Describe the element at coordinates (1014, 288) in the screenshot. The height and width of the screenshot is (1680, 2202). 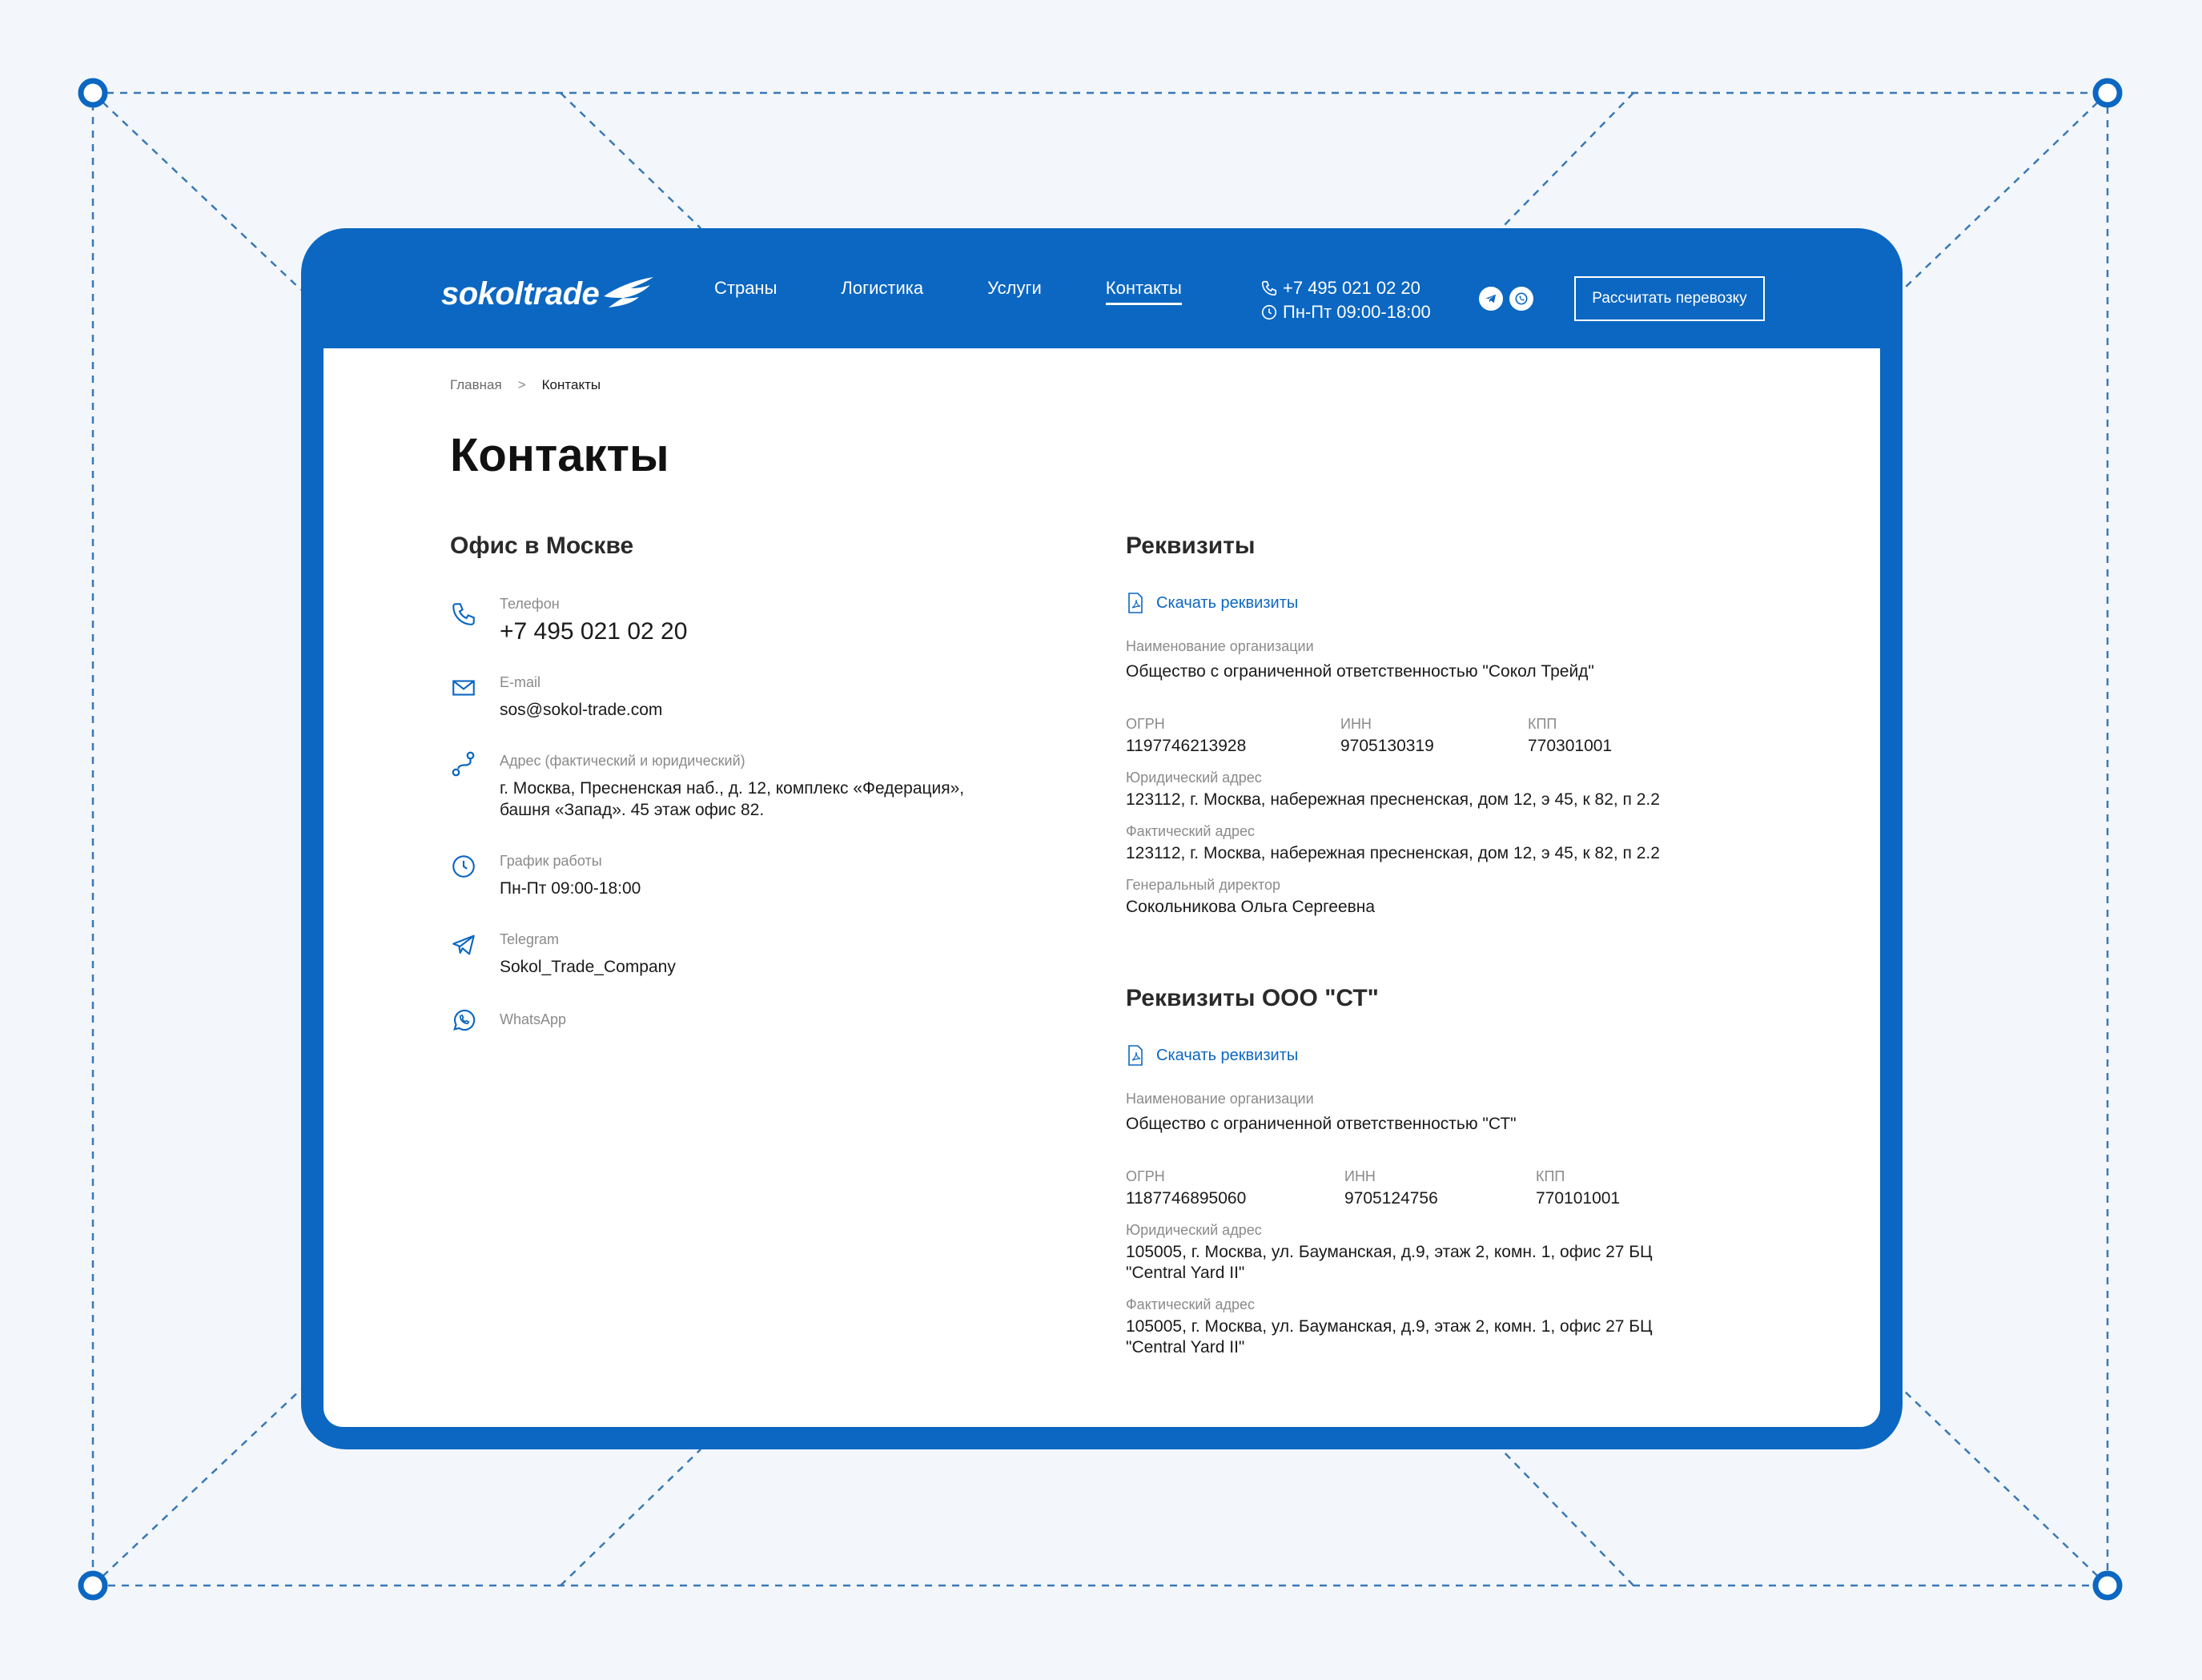
I see `nav-item-services: Услуги` at that location.